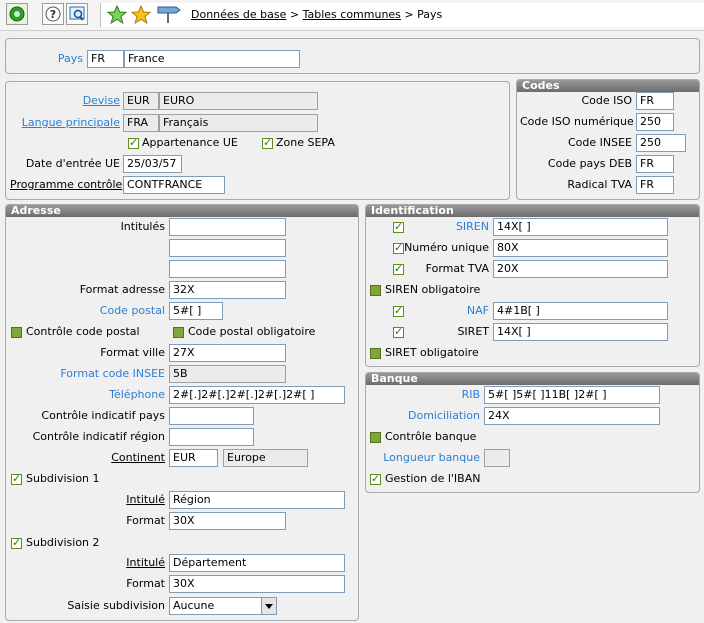 The height and width of the screenshot is (623, 704). What do you see at coordinates (375, 353) in the screenshot?
I see `siret-obligatoire-checkbox` at bounding box center [375, 353].